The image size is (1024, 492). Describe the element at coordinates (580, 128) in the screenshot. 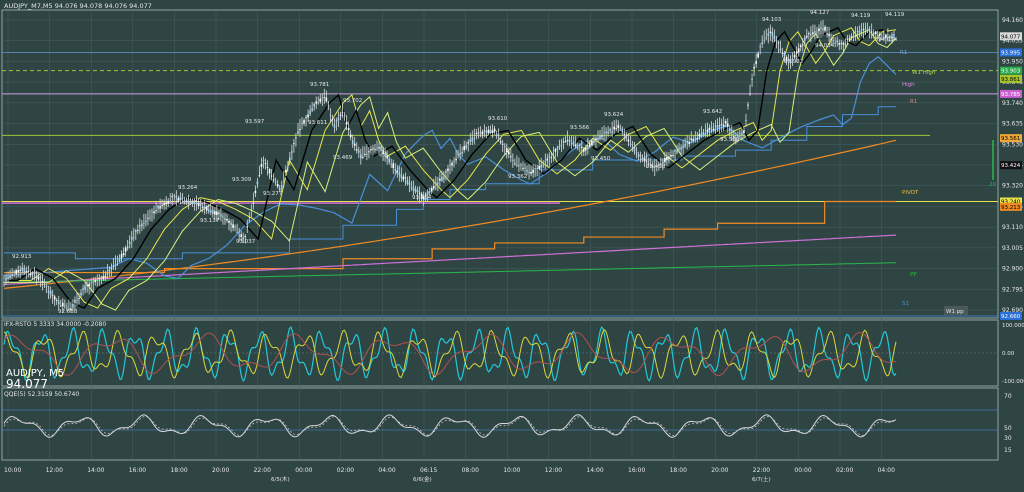

I see `price-annotation: 93.566` at that location.